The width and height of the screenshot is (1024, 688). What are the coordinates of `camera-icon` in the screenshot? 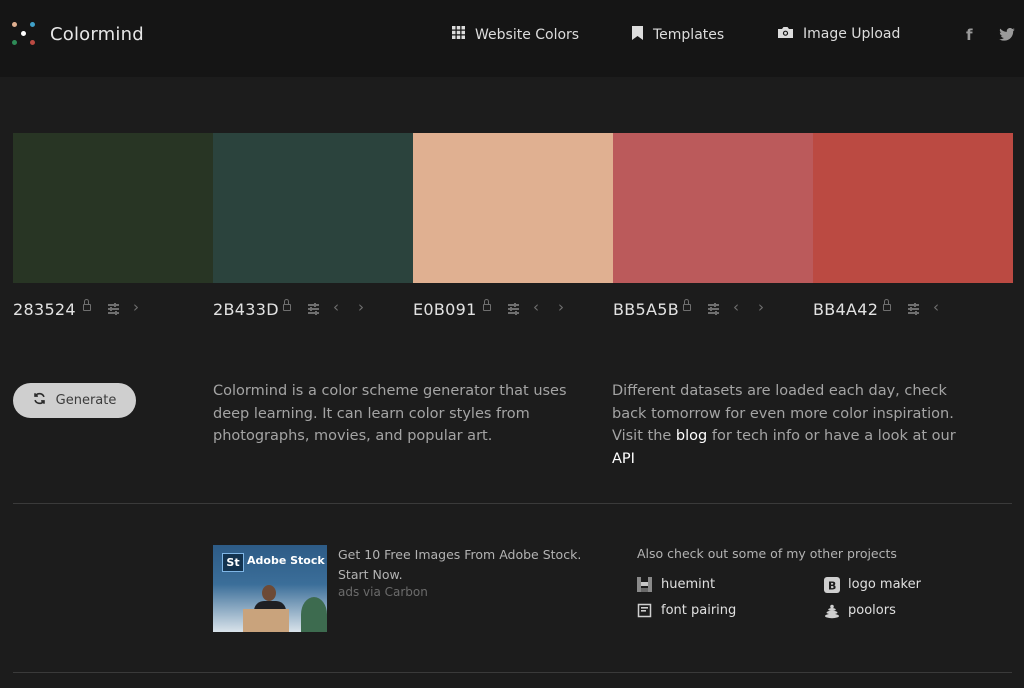 It's located at (785, 34).